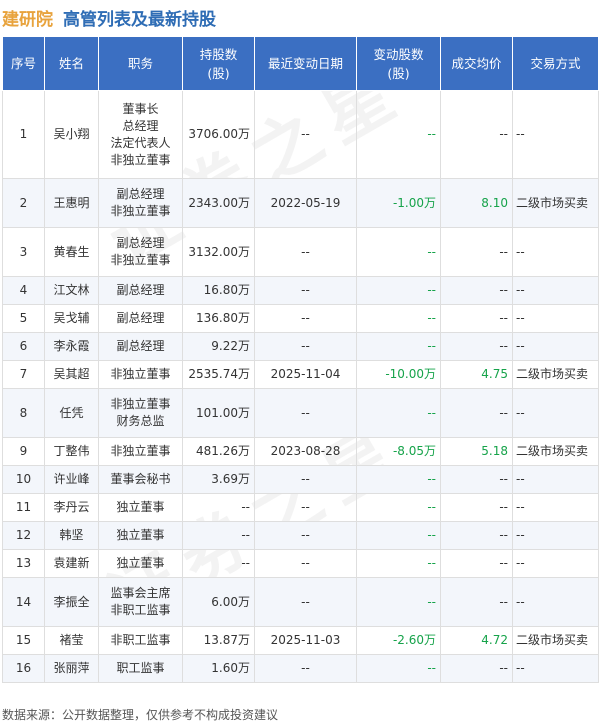 The width and height of the screenshot is (600, 724). What do you see at coordinates (218, 602) in the screenshot?
I see `cell-shares: 6.00万` at bounding box center [218, 602].